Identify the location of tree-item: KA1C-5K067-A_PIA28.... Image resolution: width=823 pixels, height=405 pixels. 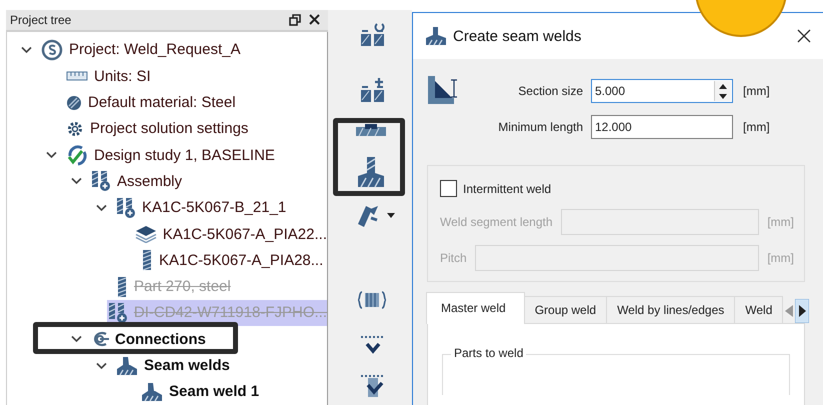
(233, 260).